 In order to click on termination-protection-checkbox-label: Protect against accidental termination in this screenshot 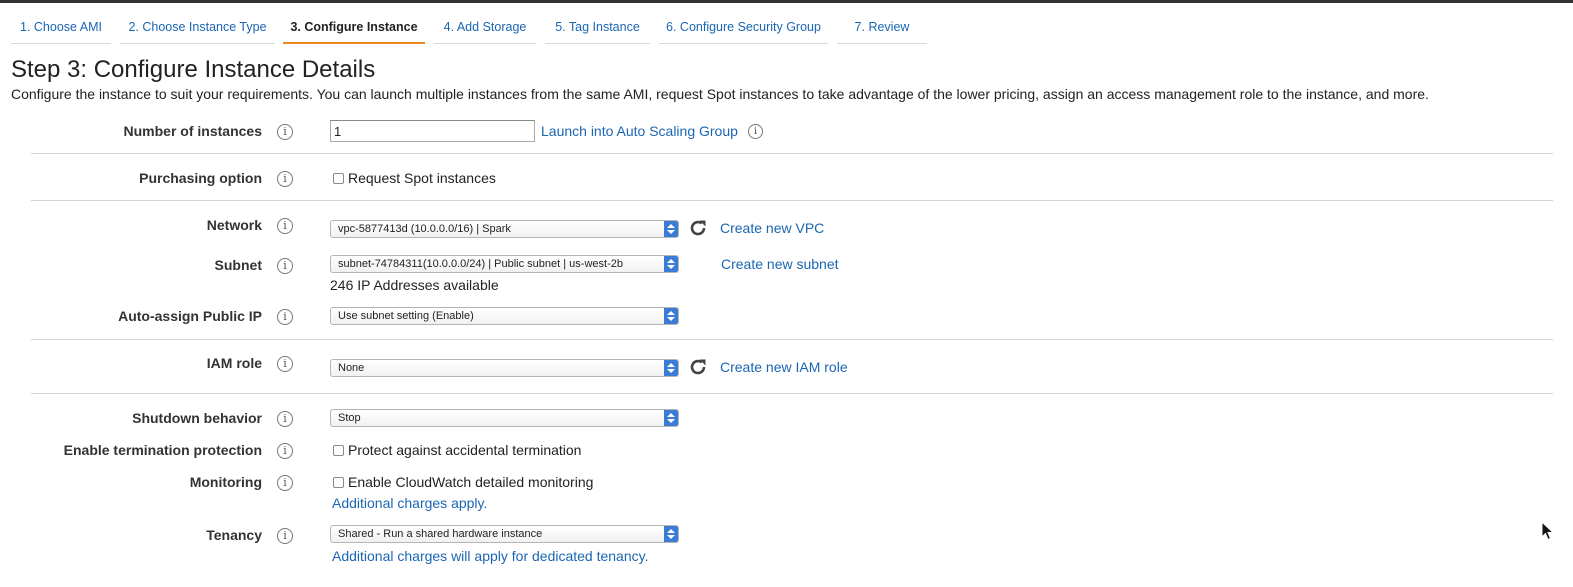, I will do `click(464, 450)`.